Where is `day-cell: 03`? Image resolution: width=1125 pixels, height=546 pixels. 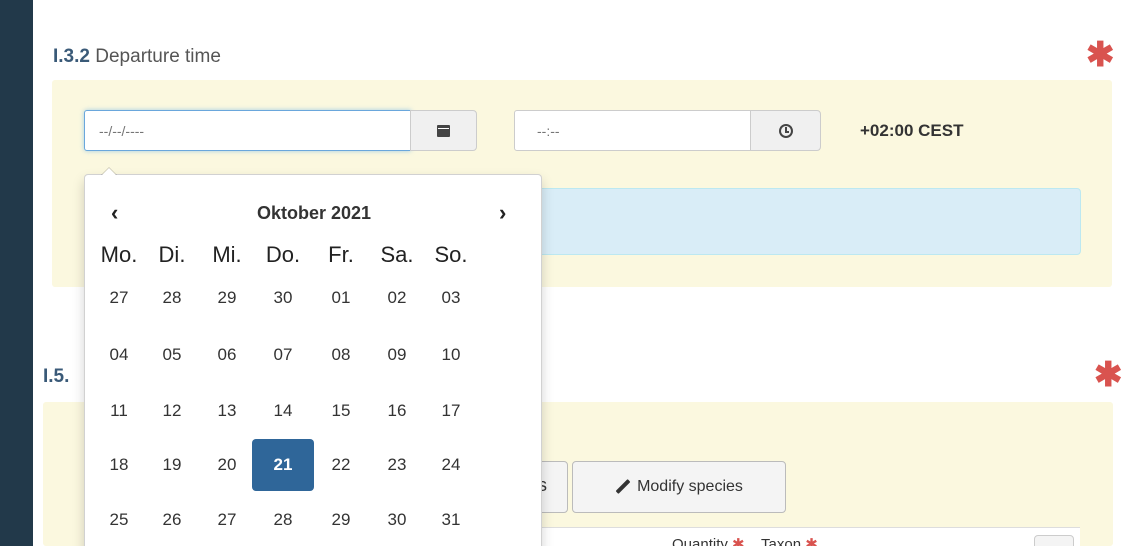
day-cell: 03 is located at coordinates (451, 298).